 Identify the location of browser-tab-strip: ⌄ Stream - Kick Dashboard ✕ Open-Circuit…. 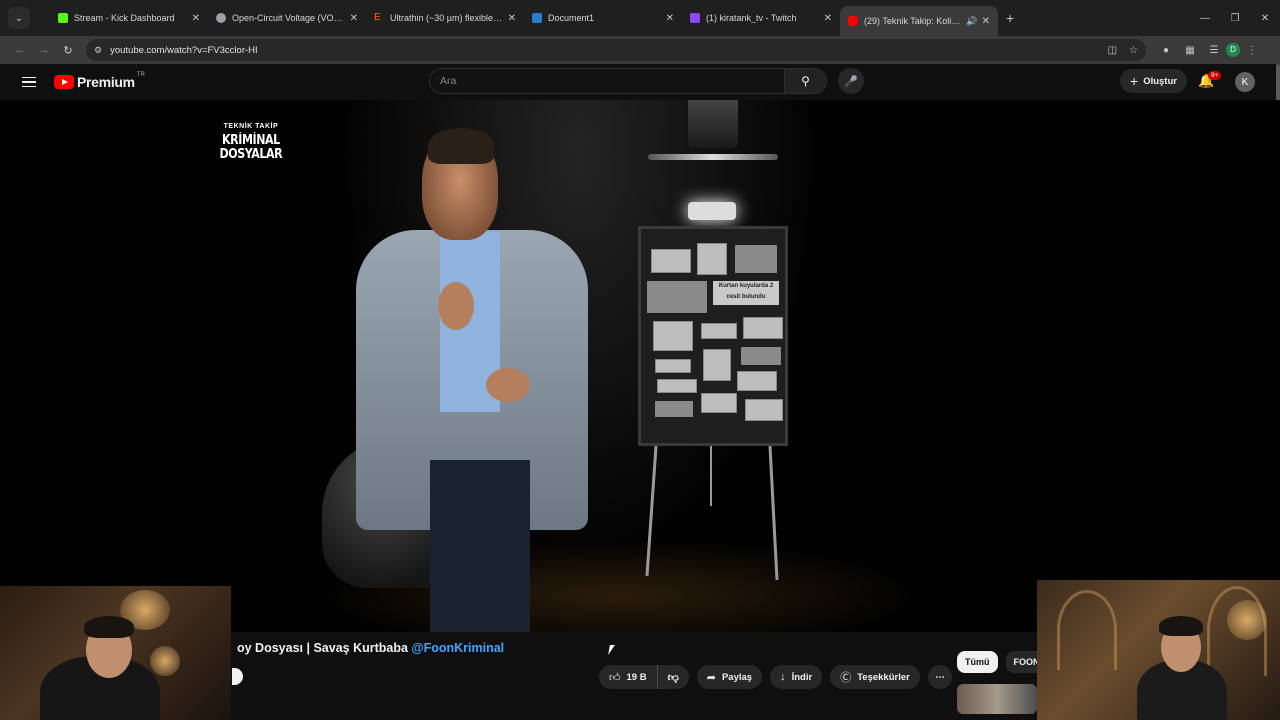
(640, 18).